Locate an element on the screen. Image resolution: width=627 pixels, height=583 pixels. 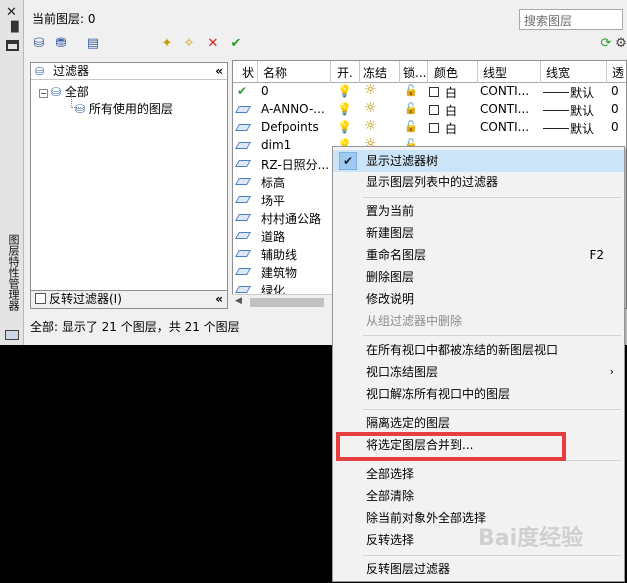
layer-name: dim1 is located at coordinates (276, 145).